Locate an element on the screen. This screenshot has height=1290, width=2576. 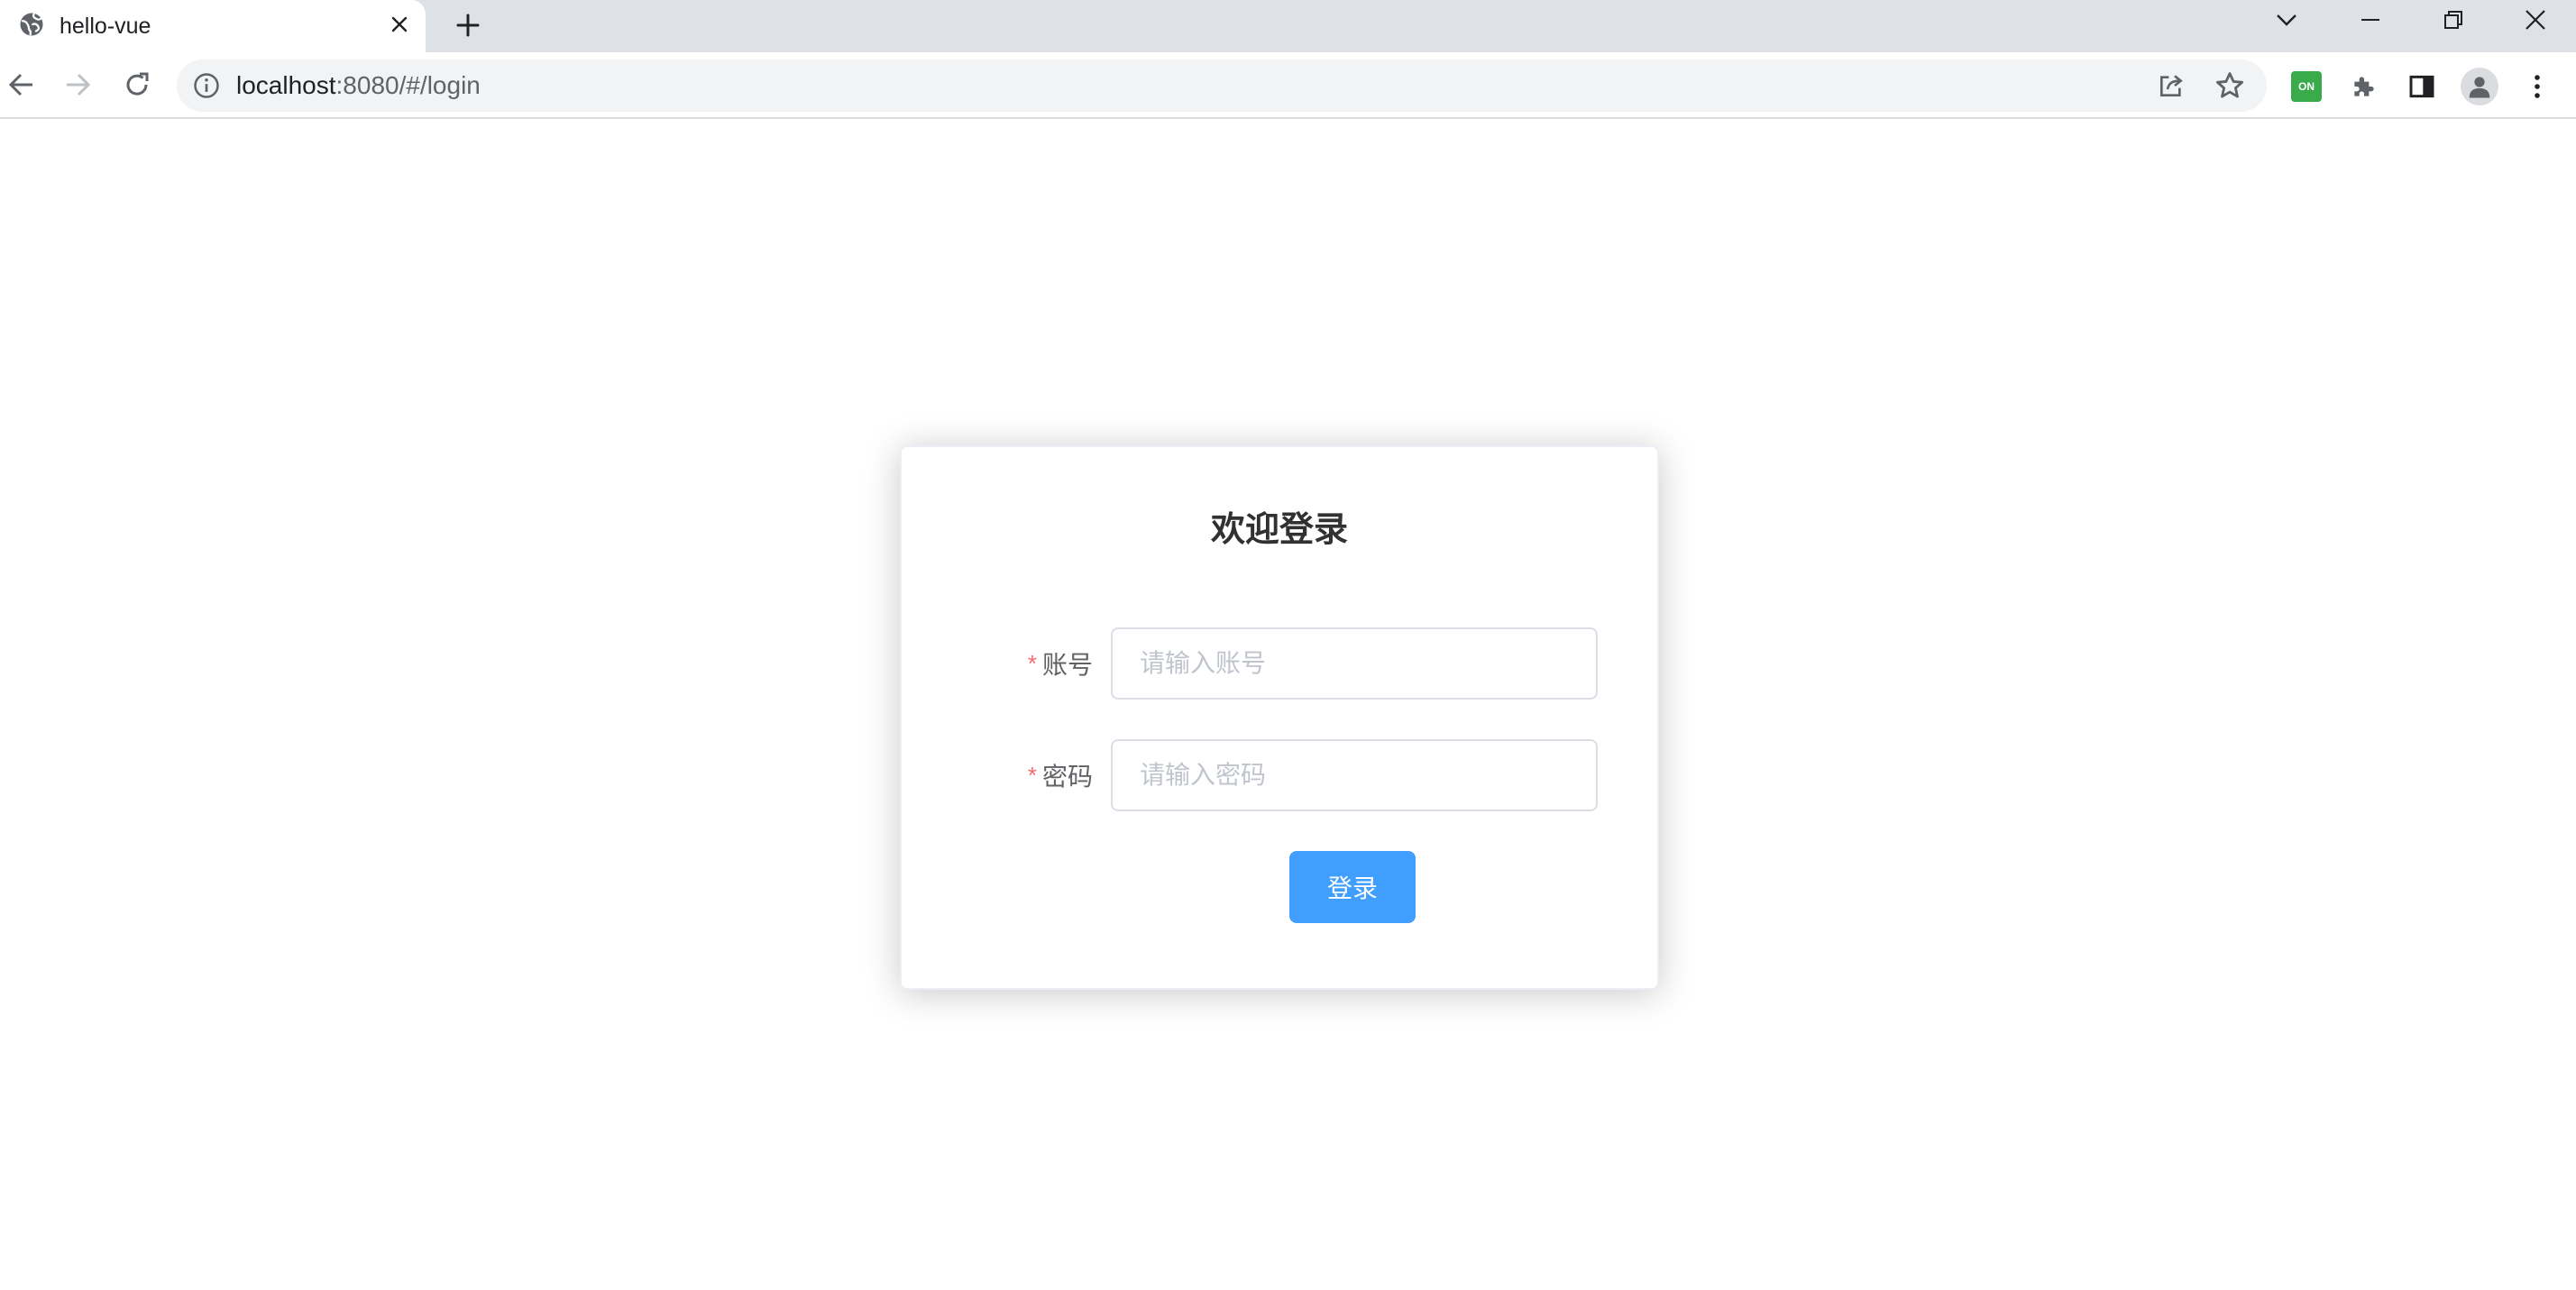
browser-tab: hello-vue is located at coordinates (213, 26).